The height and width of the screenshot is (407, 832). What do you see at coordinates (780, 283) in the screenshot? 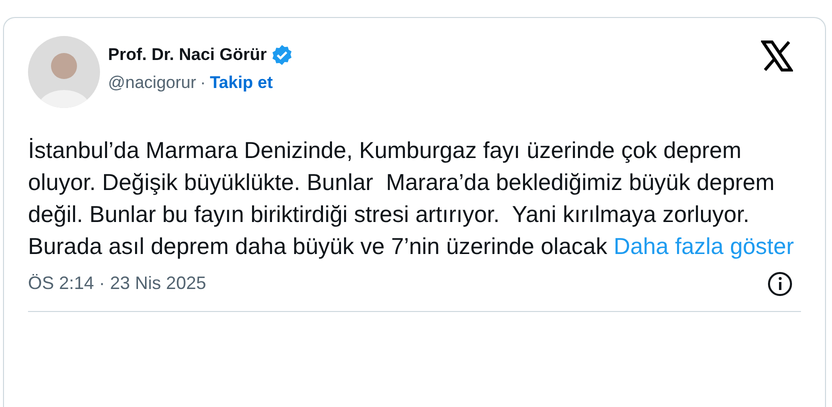
I see `info-icon` at bounding box center [780, 283].